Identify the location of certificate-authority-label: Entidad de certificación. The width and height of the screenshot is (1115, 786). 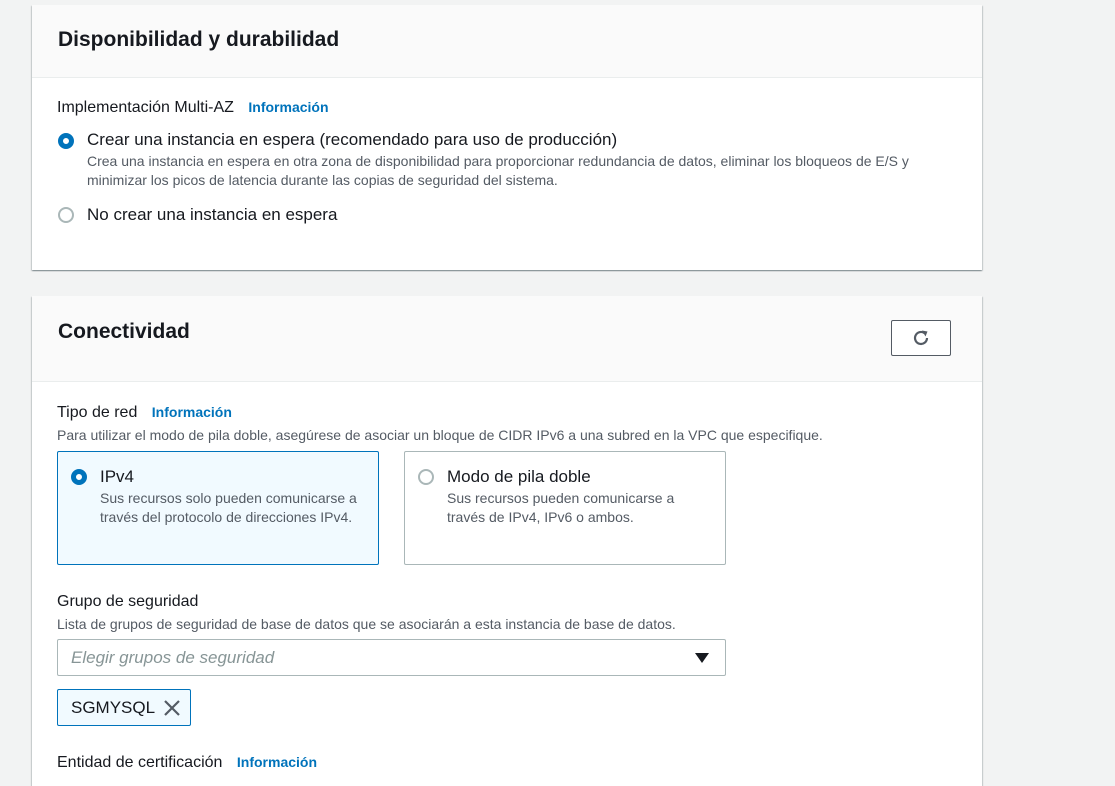
(140, 762).